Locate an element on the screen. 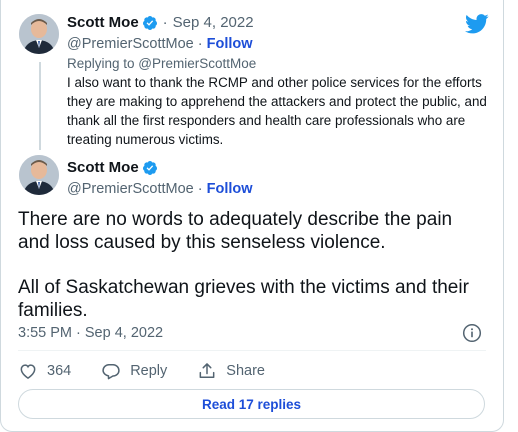 This screenshot has height=432, width=518. read-replies-button: Read 17 replies is located at coordinates (251, 404).